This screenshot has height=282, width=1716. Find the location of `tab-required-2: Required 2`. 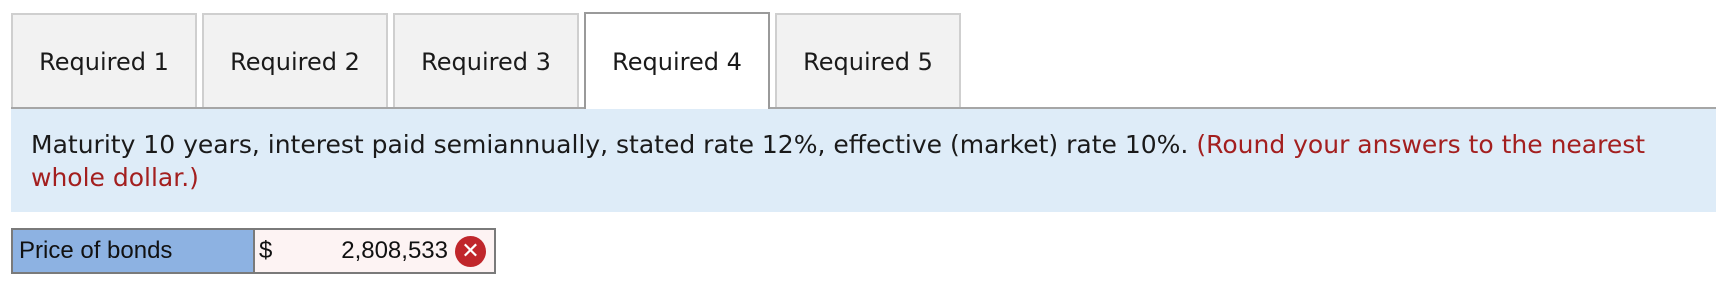

tab-required-2: Required 2 is located at coordinates (295, 61).